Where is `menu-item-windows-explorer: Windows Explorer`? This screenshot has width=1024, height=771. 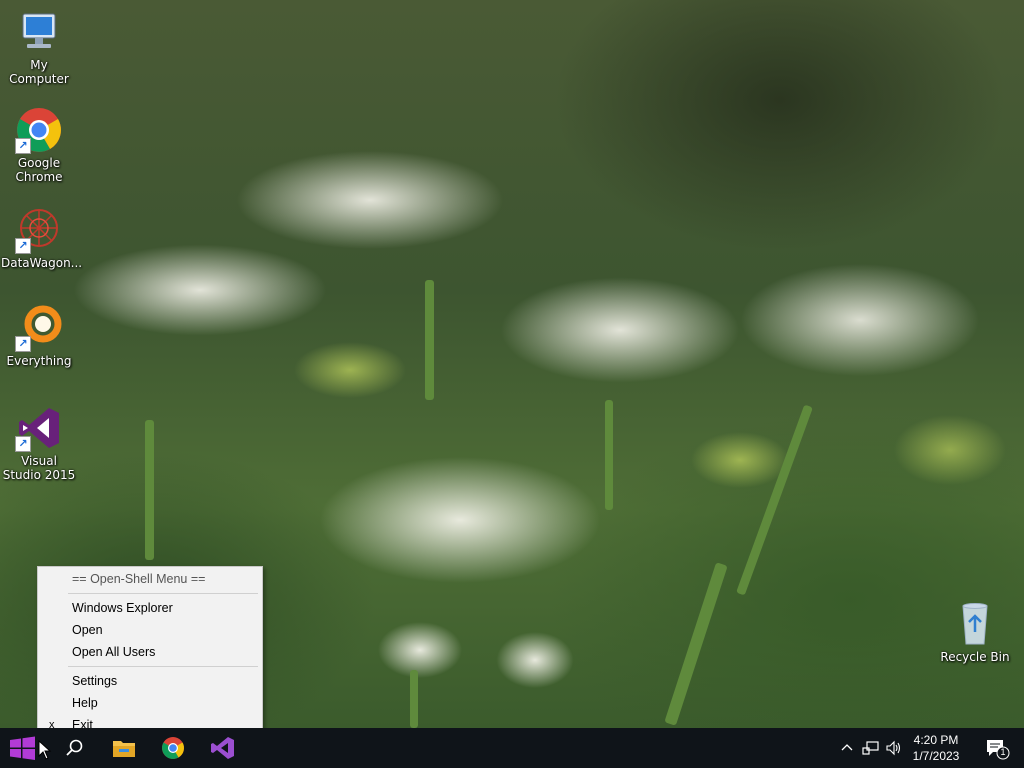 menu-item-windows-explorer: Windows Explorer is located at coordinates (150, 608).